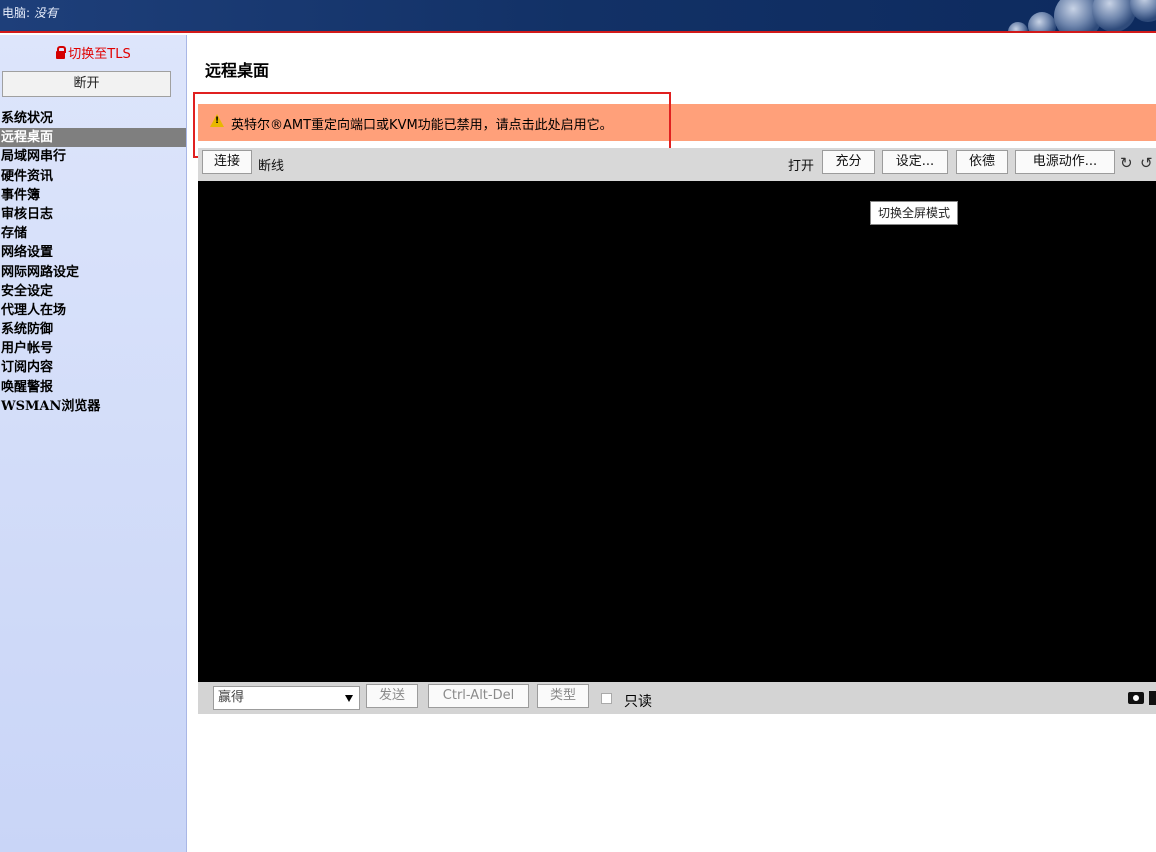  What do you see at coordinates (478, 696) in the screenshot?
I see `ctrl-alt-del-button: Ctrl-Alt-Del` at bounding box center [478, 696].